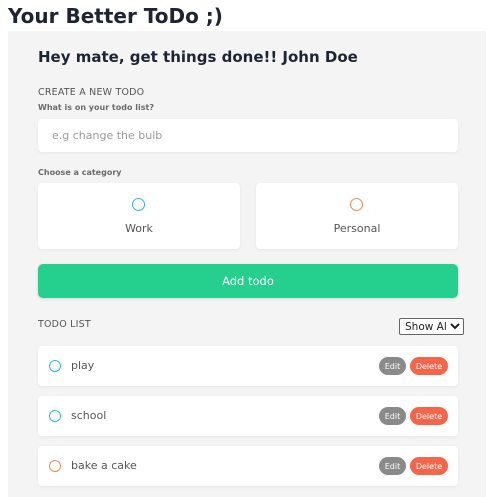 The width and height of the screenshot is (492, 497). Describe the element at coordinates (431, 326) in the screenshot. I see `filter-select: Show All` at that location.